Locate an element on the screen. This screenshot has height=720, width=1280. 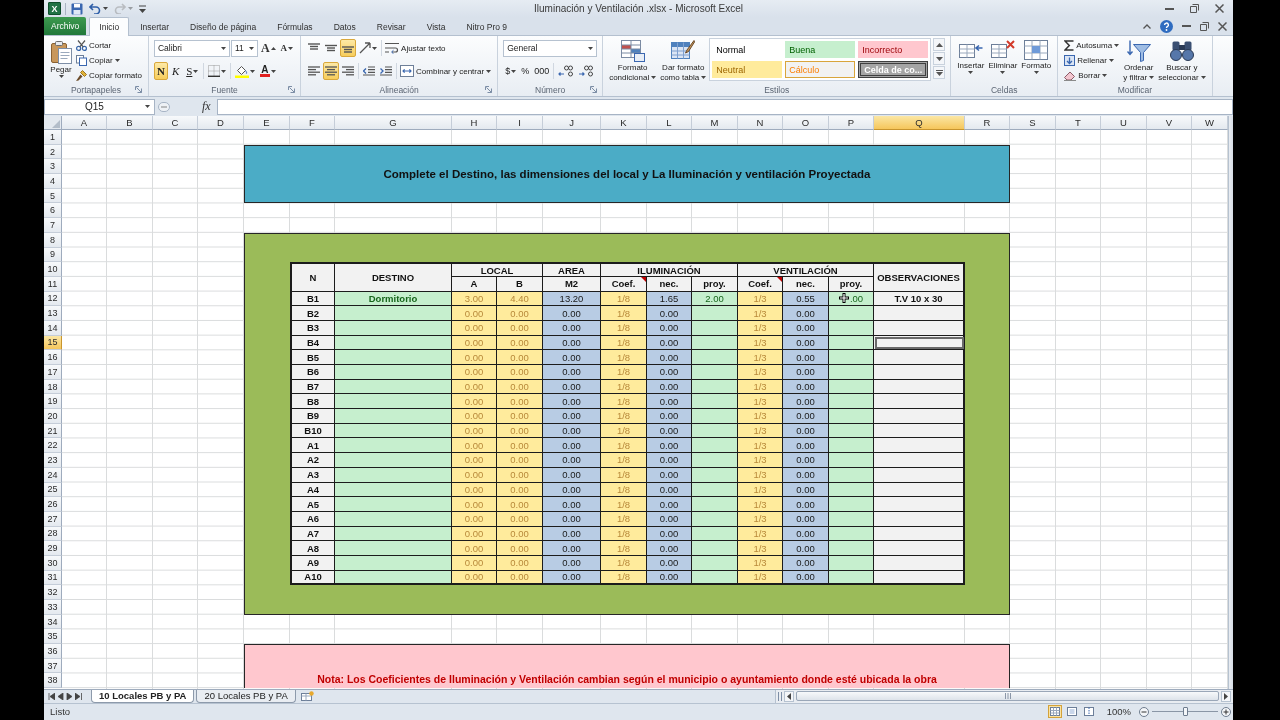
zoom-in-button is located at coordinates (1226, 711).